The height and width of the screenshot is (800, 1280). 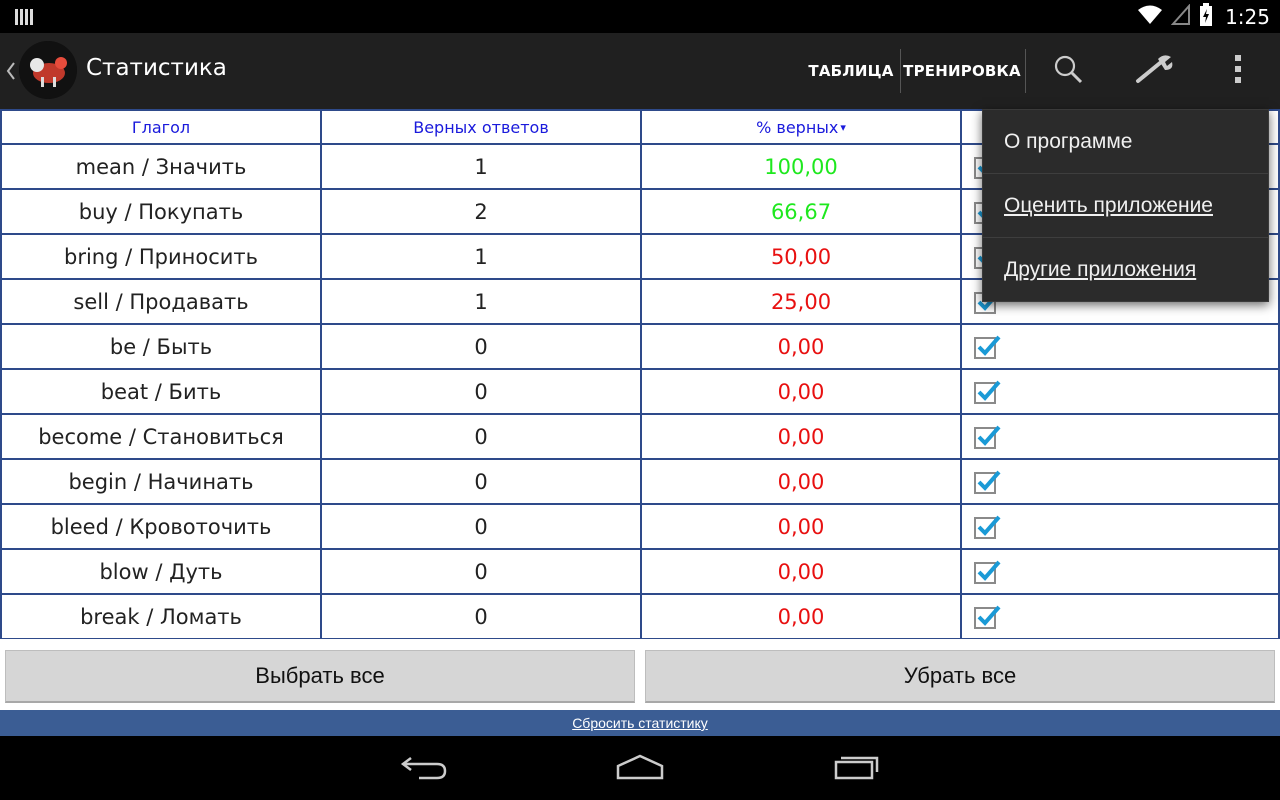 I want to click on overflow-menu-icon, so click(x=1238, y=71).